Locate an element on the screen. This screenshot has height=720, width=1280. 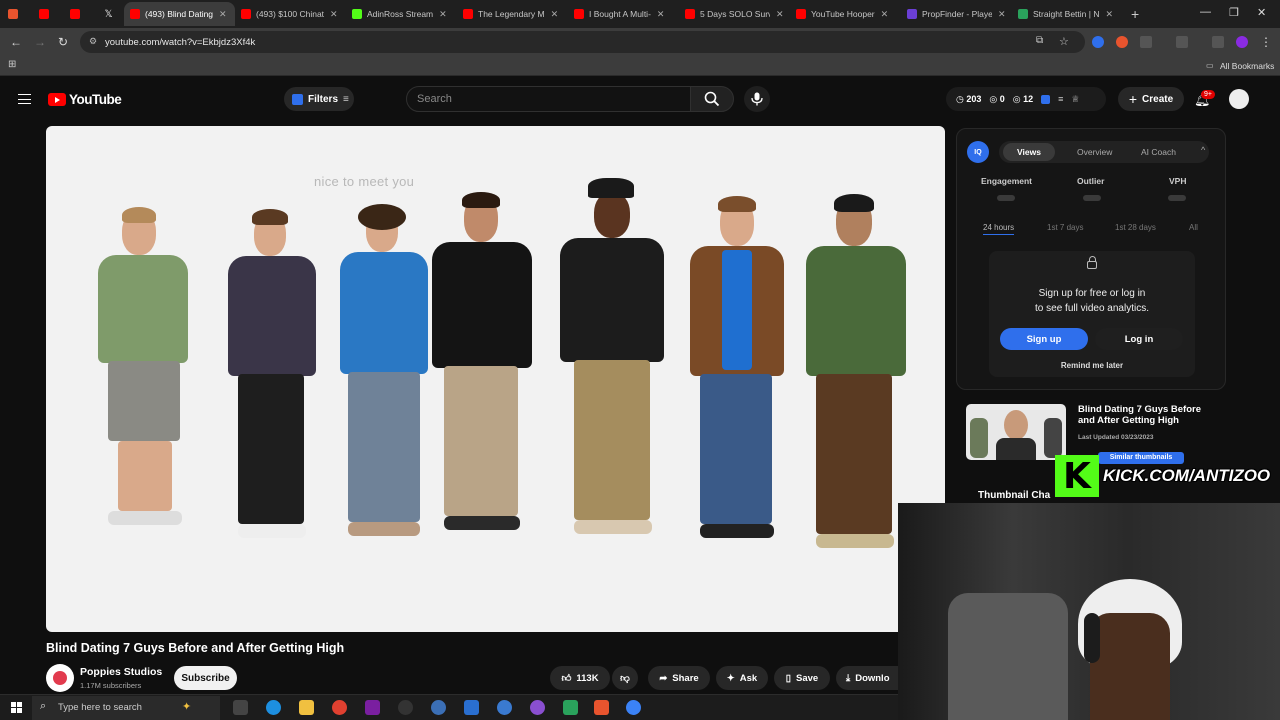
tab-views: Views is located at coordinates (1029, 152).